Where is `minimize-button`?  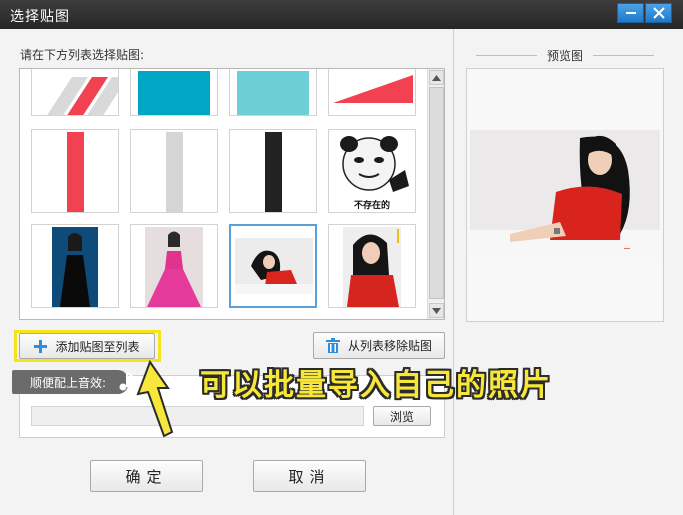
minimize-button is located at coordinates (630, 13).